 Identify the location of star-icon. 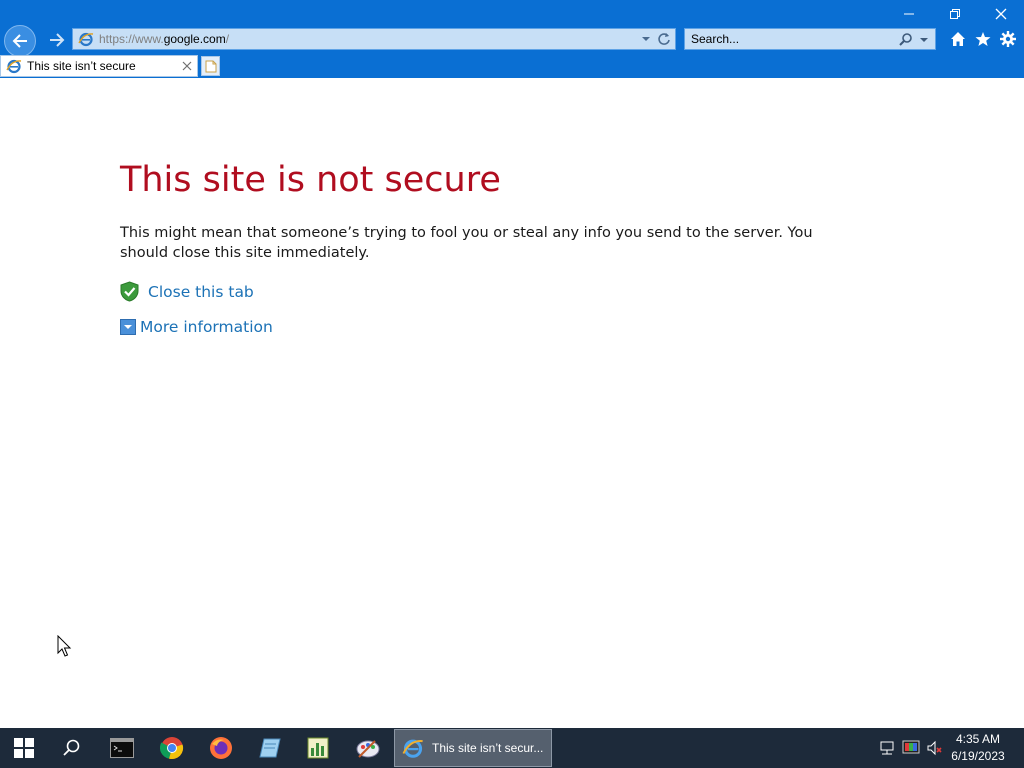
(982, 39).